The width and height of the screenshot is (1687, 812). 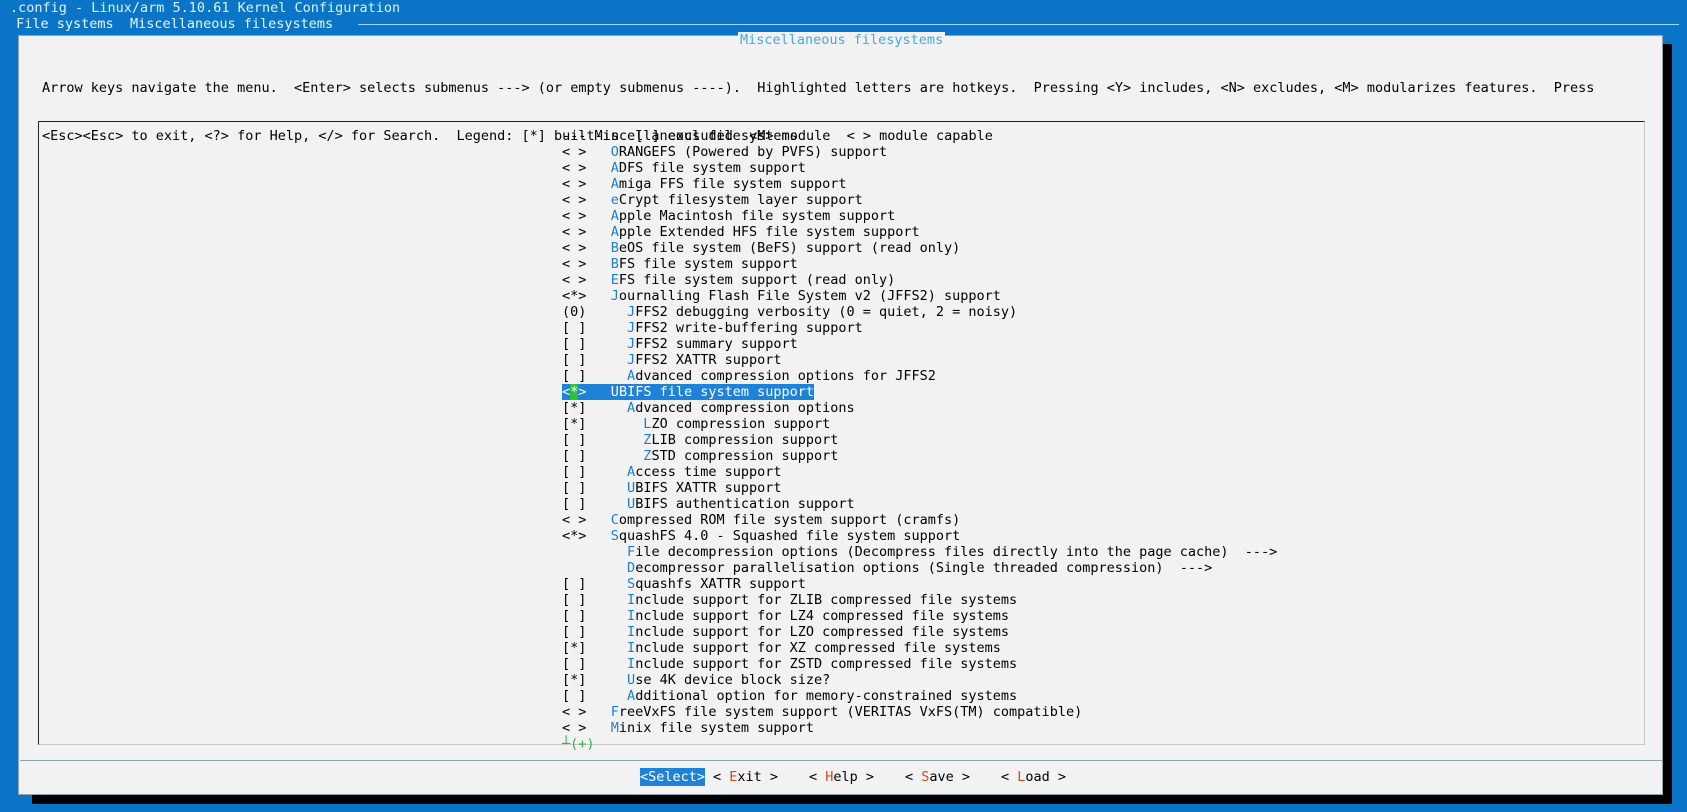 What do you see at coordinates (614, 520) in the screenshot?
I see `menu-item-hotkey: C` at bounding box center [614, 520].